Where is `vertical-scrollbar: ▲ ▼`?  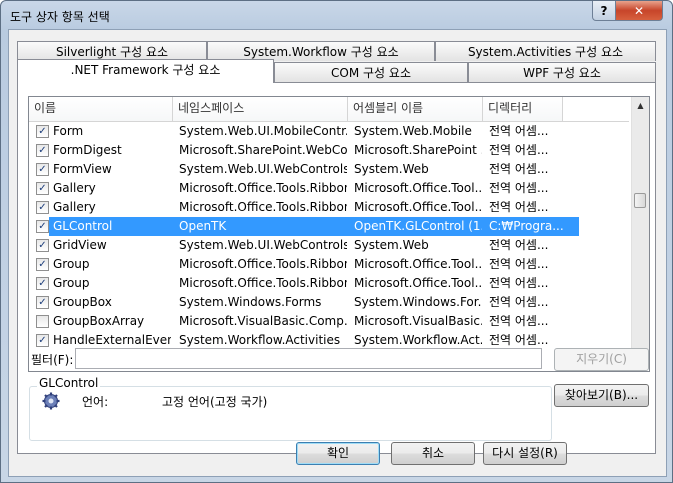 vertical-scrollbar: ▲ ▼ is located at coordinates (640, 233).